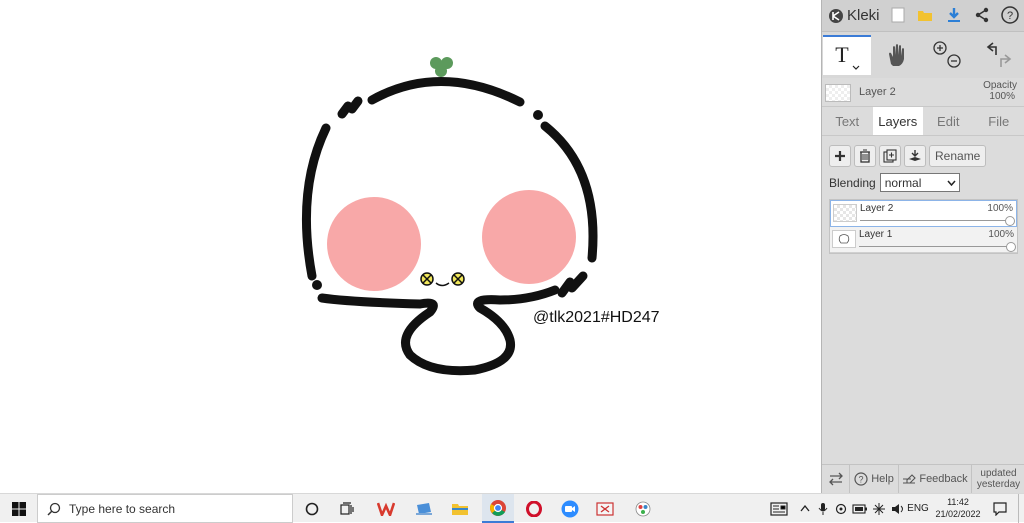  Describe the element at coordinates (863, 15) in the screenshot. I see `app-name: Kleki` at that location.